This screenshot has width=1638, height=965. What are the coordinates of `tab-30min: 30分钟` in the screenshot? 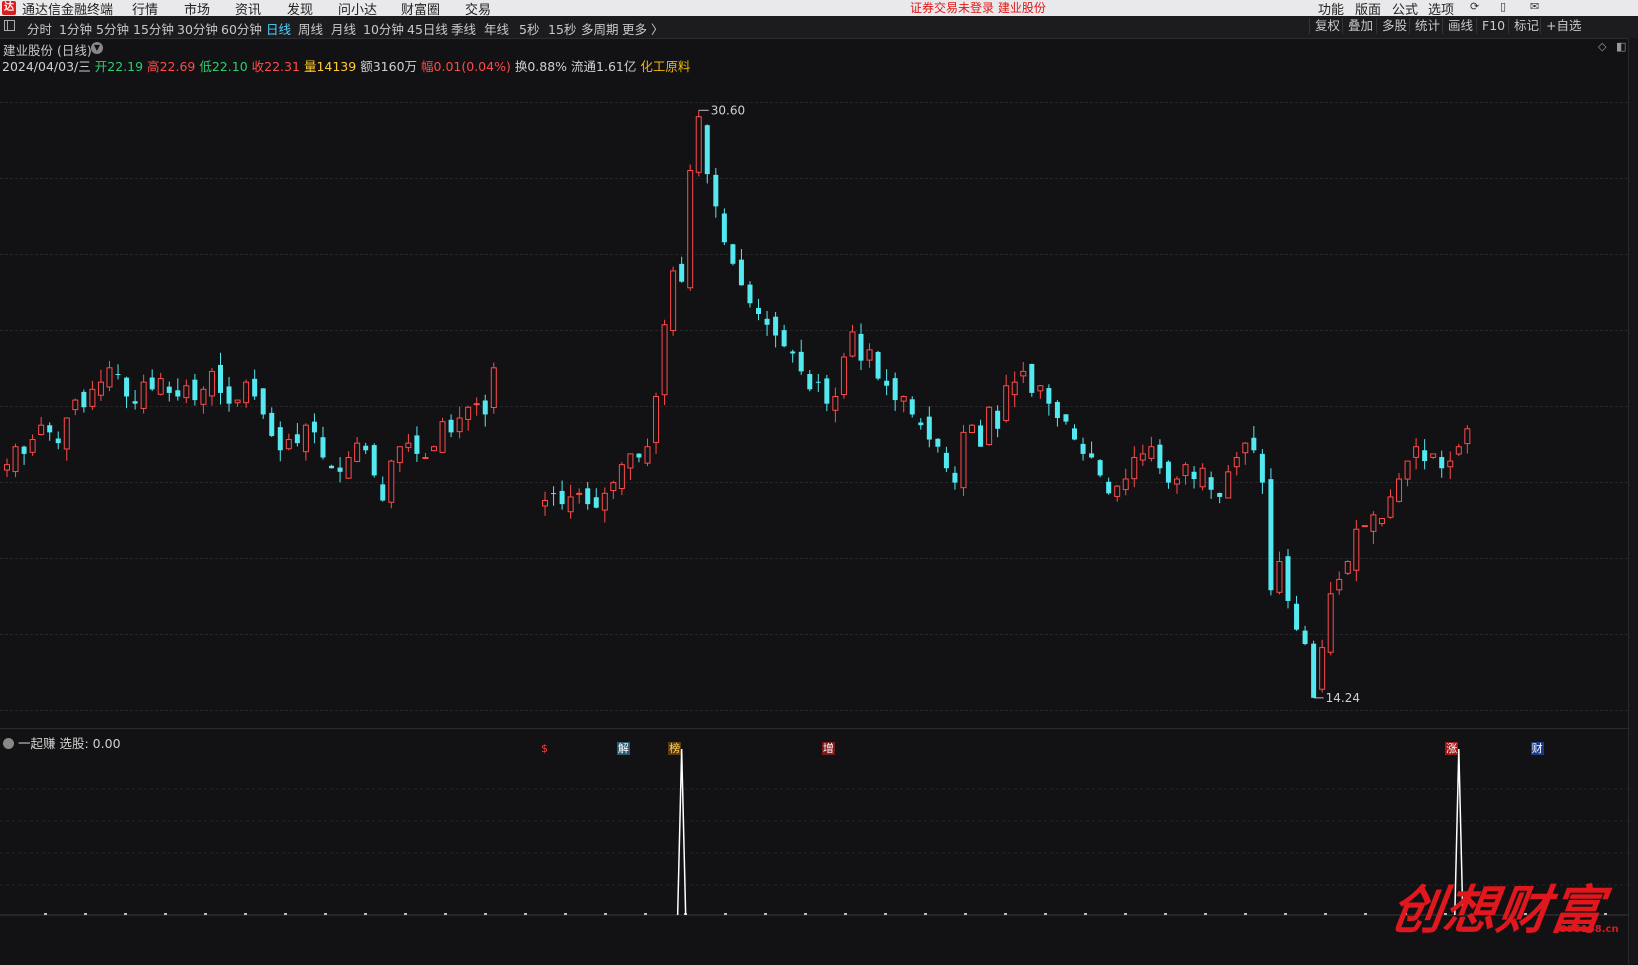 It's located at (197, 28).